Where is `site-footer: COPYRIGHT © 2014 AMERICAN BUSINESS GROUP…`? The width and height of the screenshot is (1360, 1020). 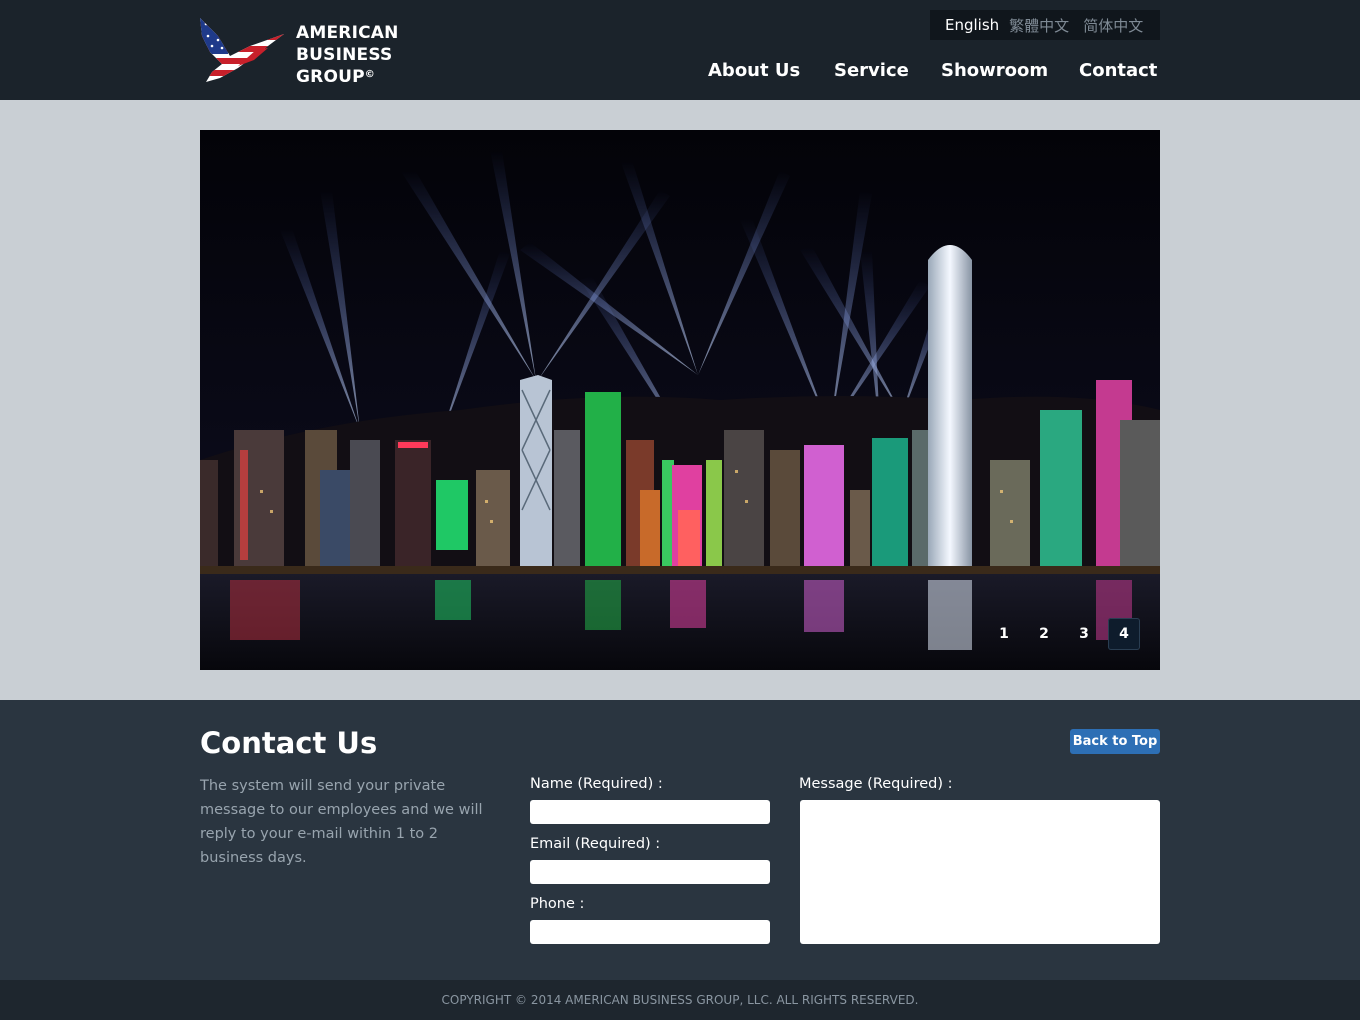 site-footer: COPYRIGHT © 2014 AMERICAN BUSINESS GROUP… is located at coordinates (680, 1000).